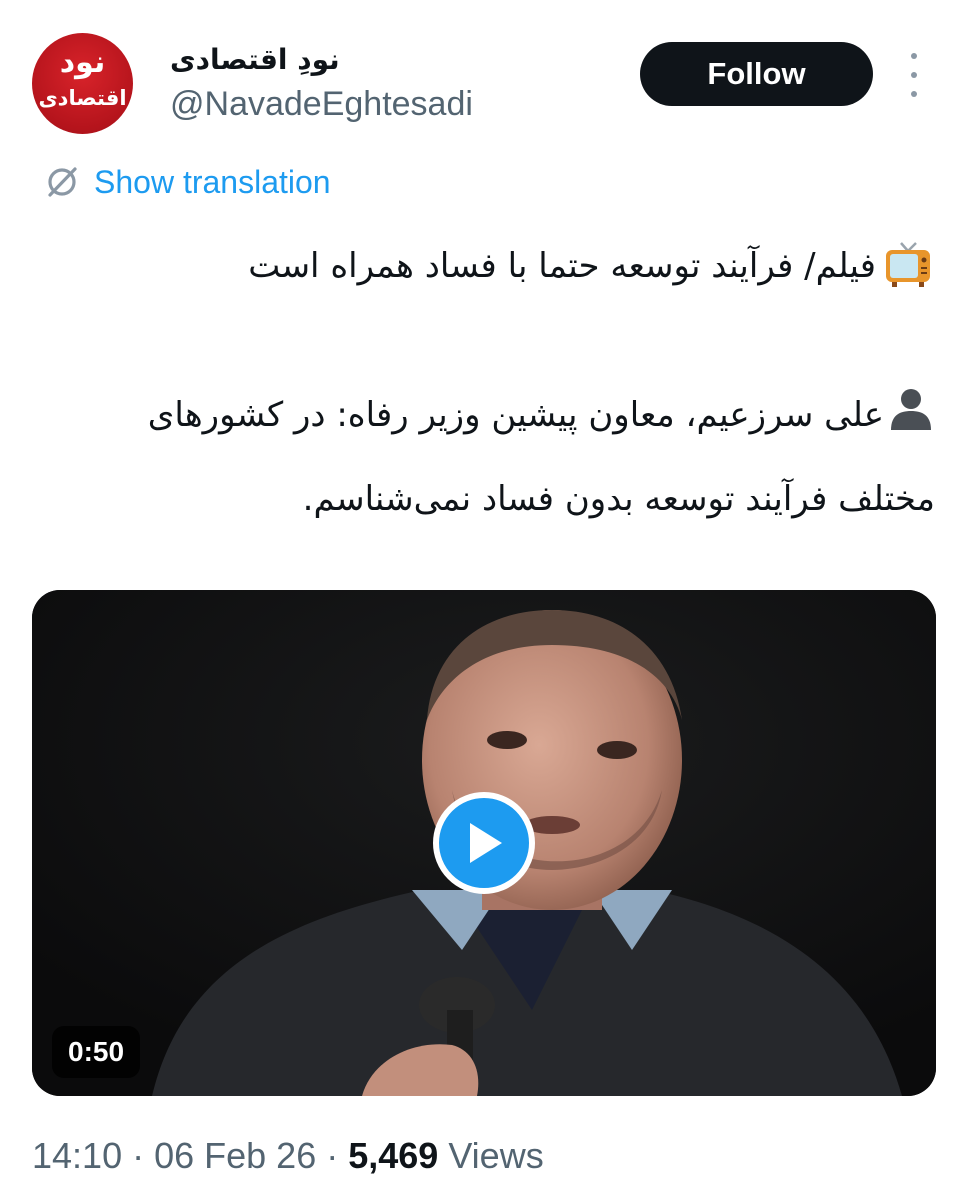  I want to click on tweet-date: 06 Feb 26, so click(235, 1155).